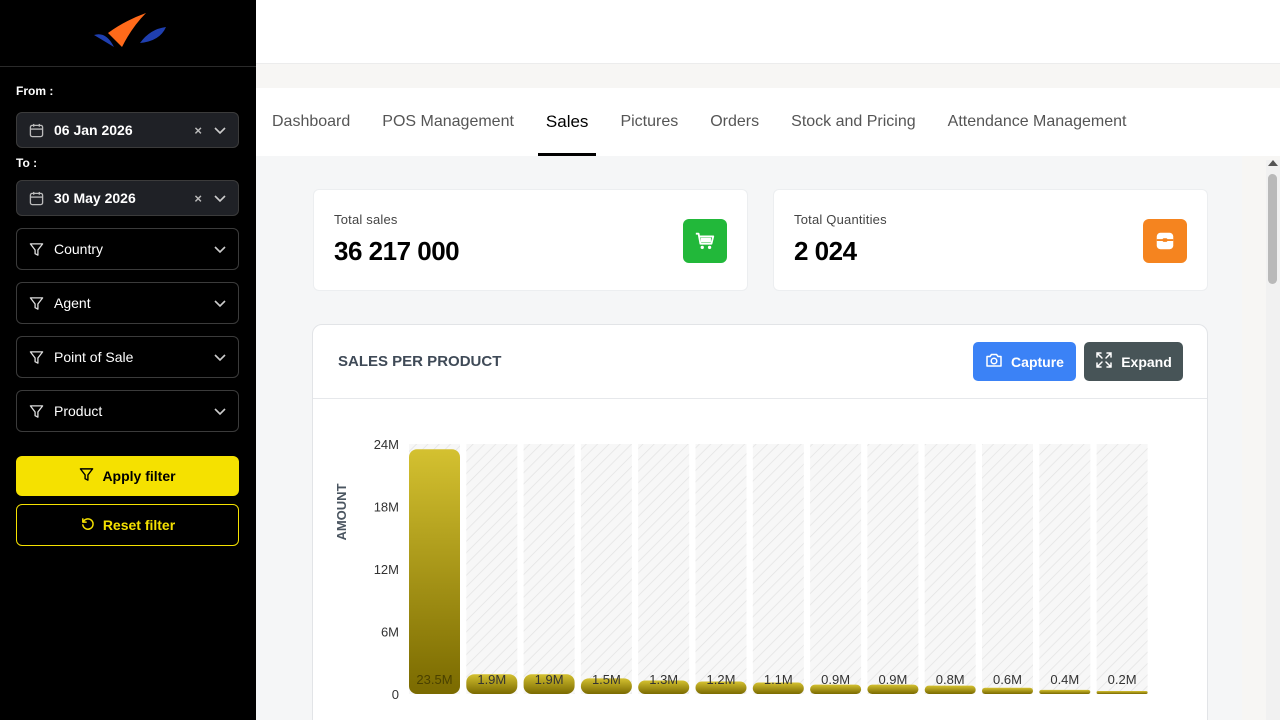 The height and width of the screenshot is (720, 1280). I want to click on top-bar, so click(768, 32).